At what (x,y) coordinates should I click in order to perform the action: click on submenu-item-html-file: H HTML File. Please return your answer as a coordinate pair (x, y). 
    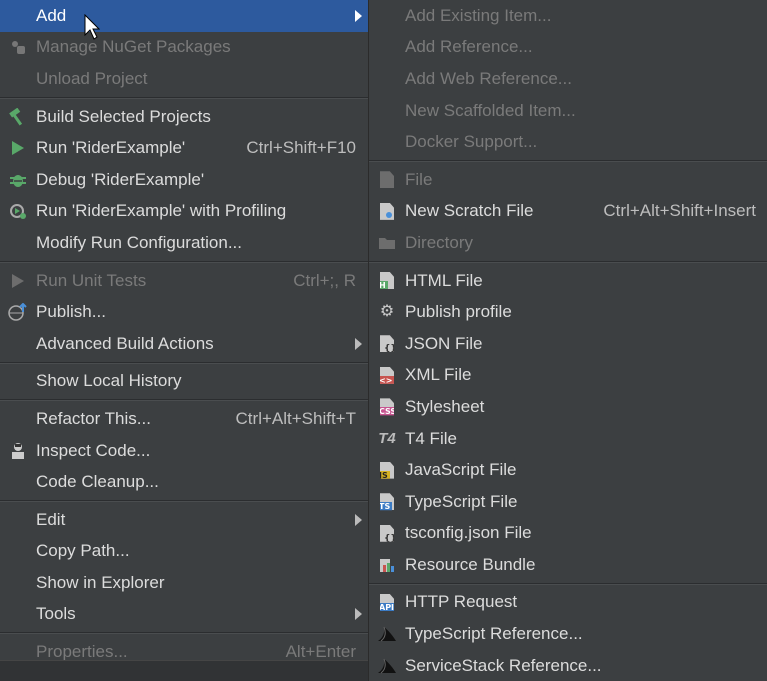
    Looking at the image, I should click on (568, 281).